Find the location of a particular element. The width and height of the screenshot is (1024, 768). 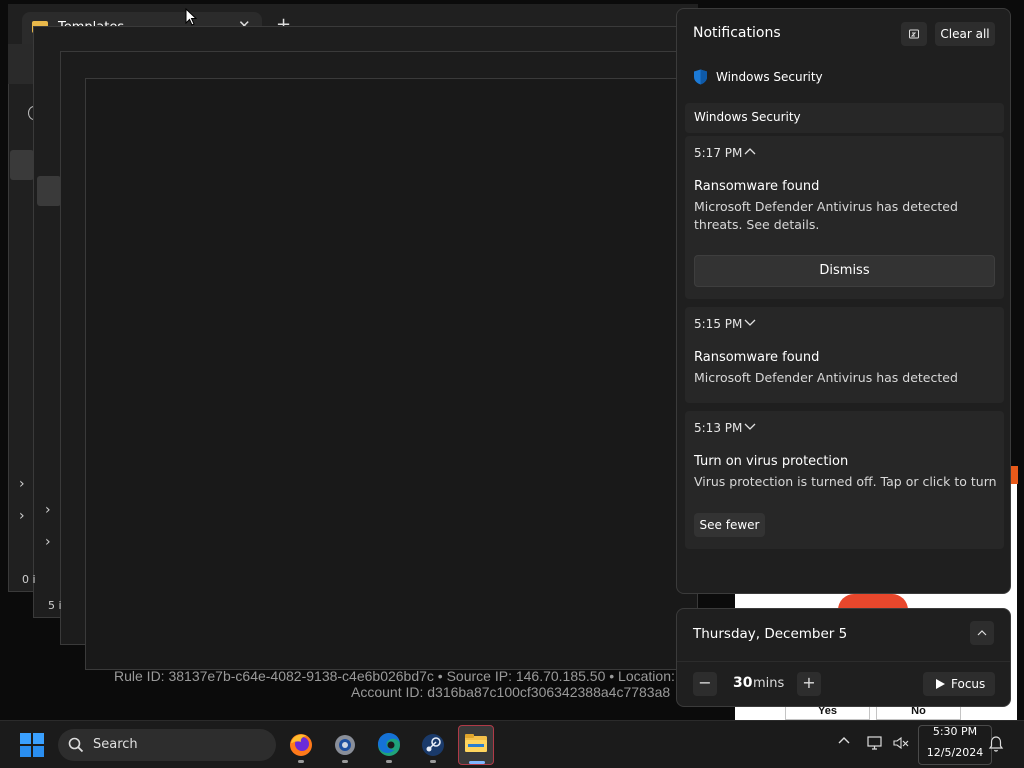

clear-all-button: Clear all is located at coordinates (965, 34).